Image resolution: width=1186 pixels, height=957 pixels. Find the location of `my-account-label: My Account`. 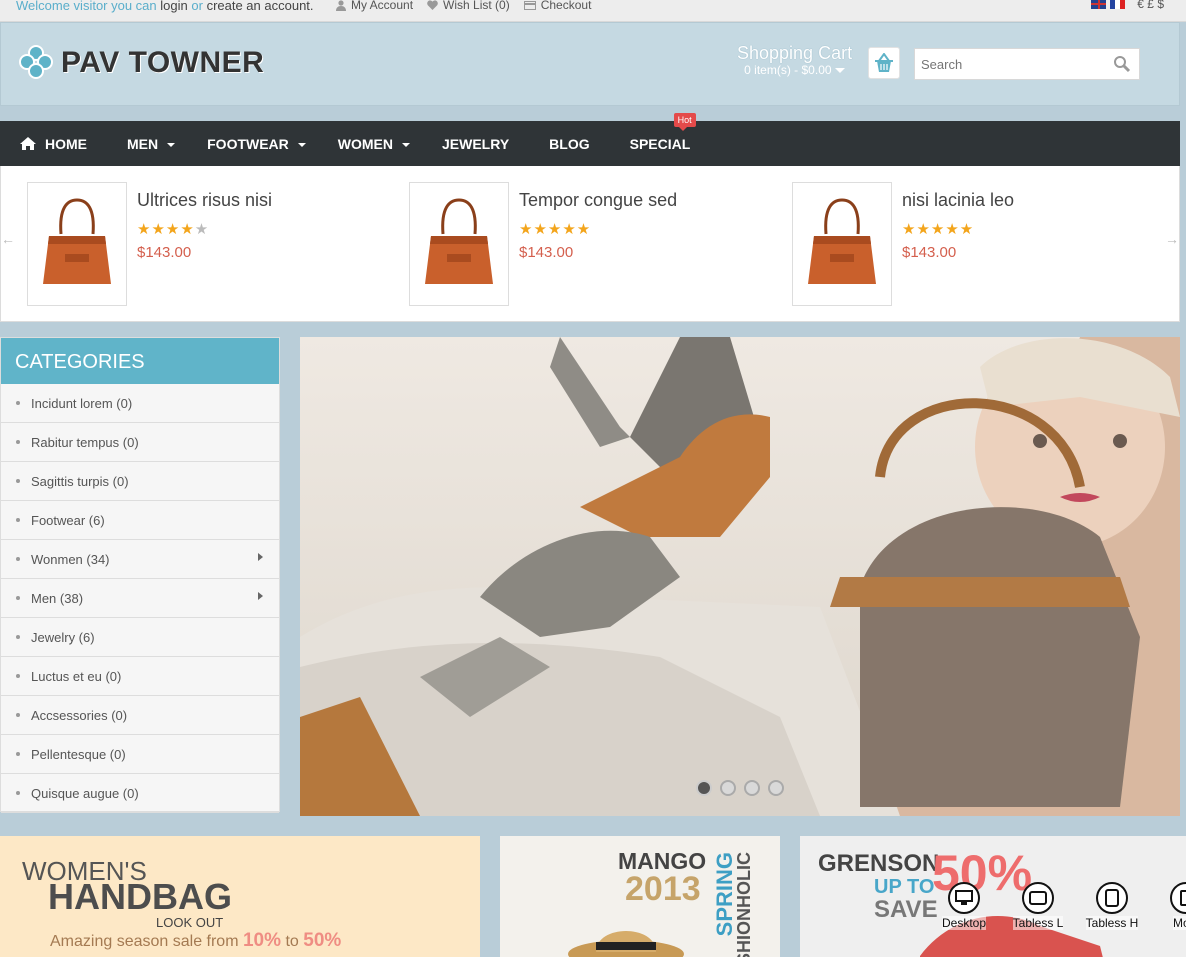

my-account-label: My Account is located at coordinates (382, 6).